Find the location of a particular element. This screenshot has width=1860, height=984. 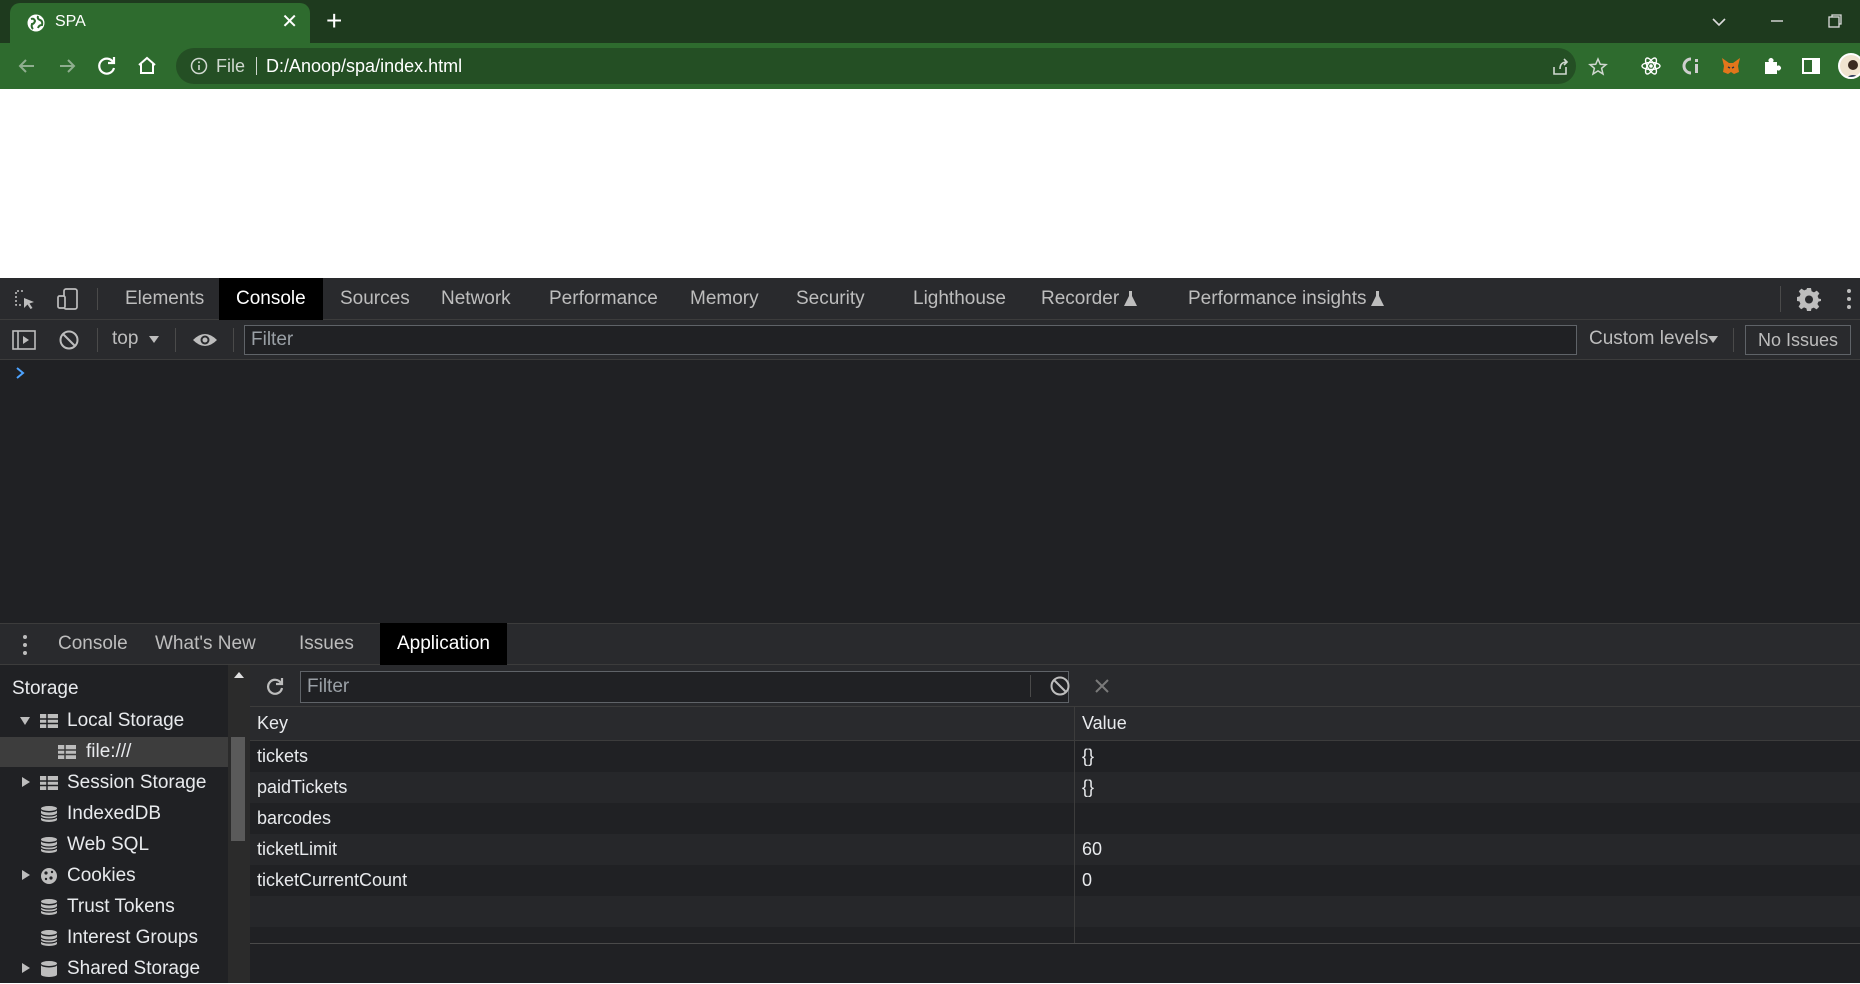

side-panel-icon is located at coordinates (1811, 66).